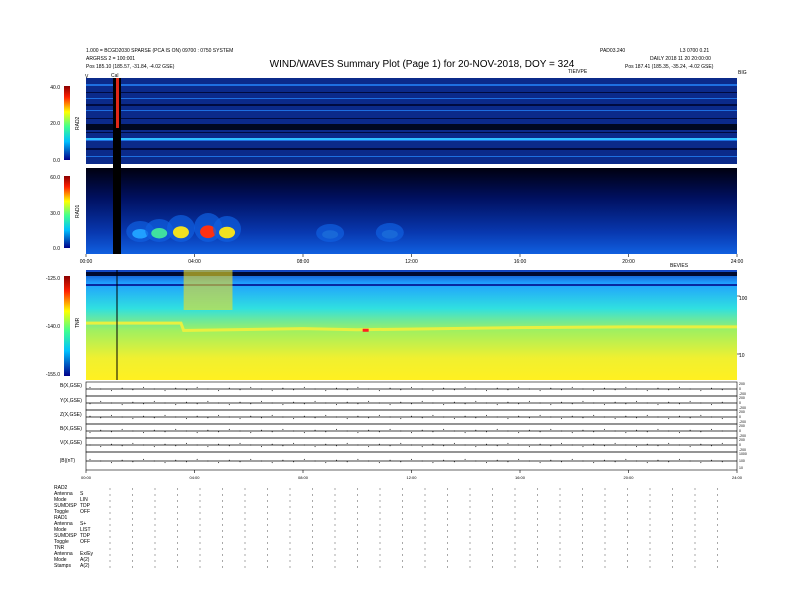 The height and width of the screenshot is (612, 792). What do you see at coordinates (86, 262) in the screenshot?
I see `rad1-xtick-label: 00:00` at bounding box center [86, 262].